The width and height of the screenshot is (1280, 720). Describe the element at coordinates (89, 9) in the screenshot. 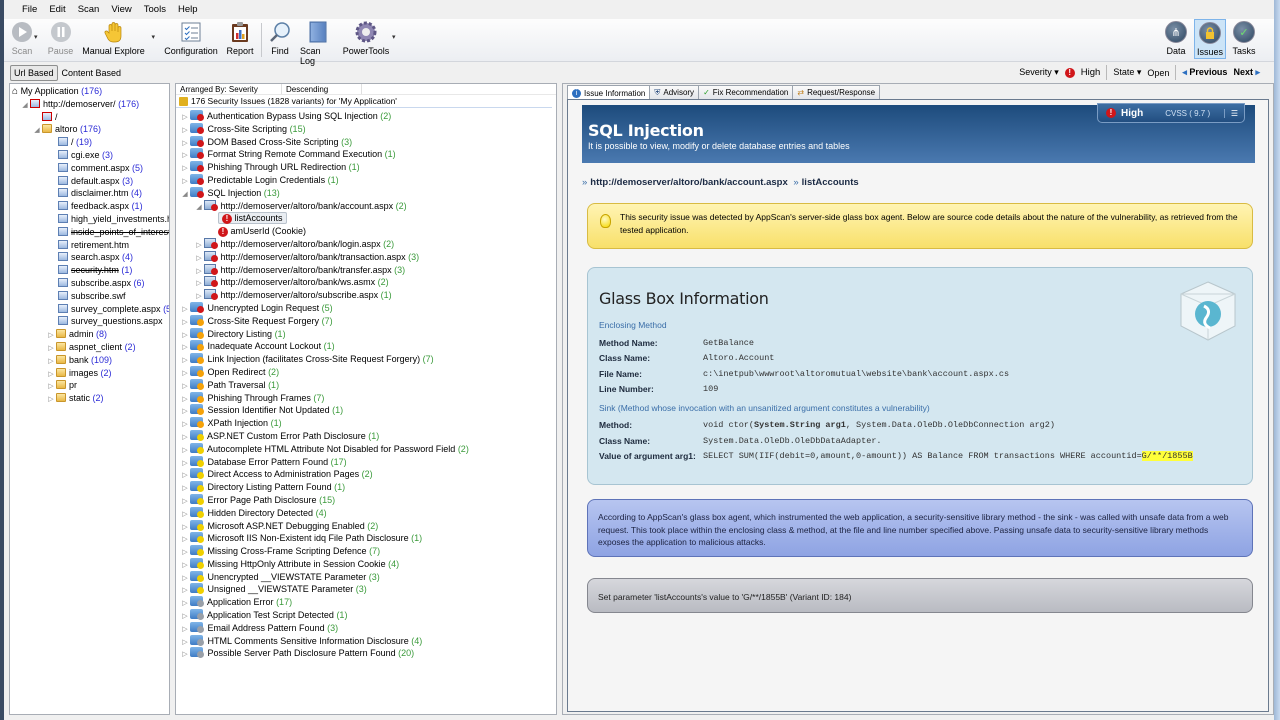

I see `menu-scan: Scan` at that location.